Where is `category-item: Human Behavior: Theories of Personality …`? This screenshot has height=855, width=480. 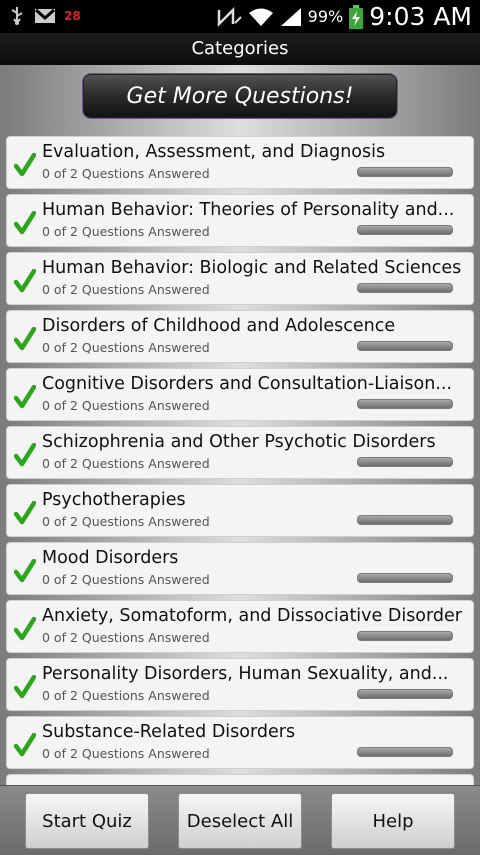 category-item: Human Behavior: Theories of Personality … is located at coordinates (240, 220).